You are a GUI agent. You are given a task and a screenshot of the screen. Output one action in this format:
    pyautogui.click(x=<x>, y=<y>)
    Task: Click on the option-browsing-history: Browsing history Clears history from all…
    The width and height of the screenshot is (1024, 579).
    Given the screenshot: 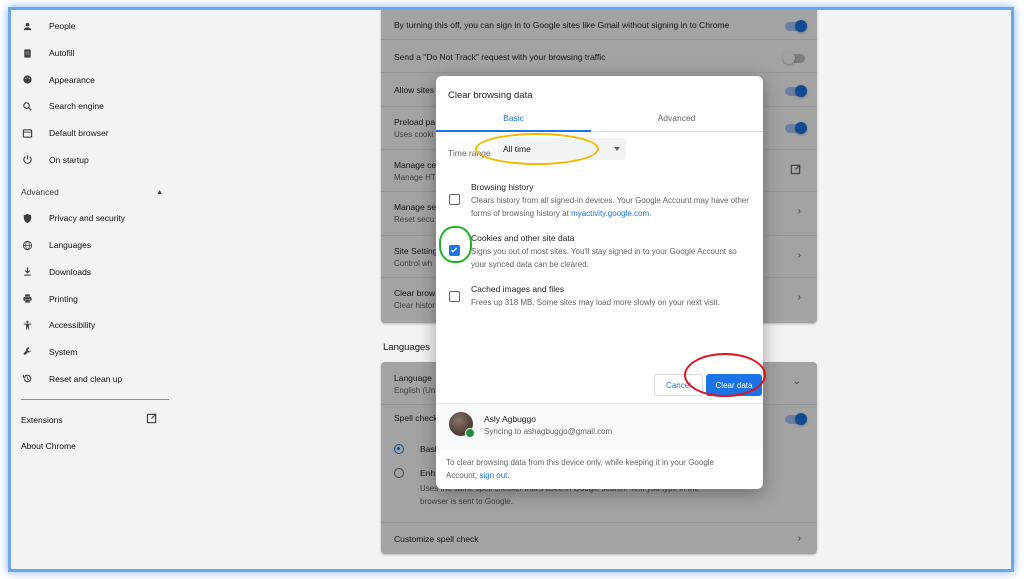 What is the action you would take?
    pyautogui.click(x=600, y=204)
    